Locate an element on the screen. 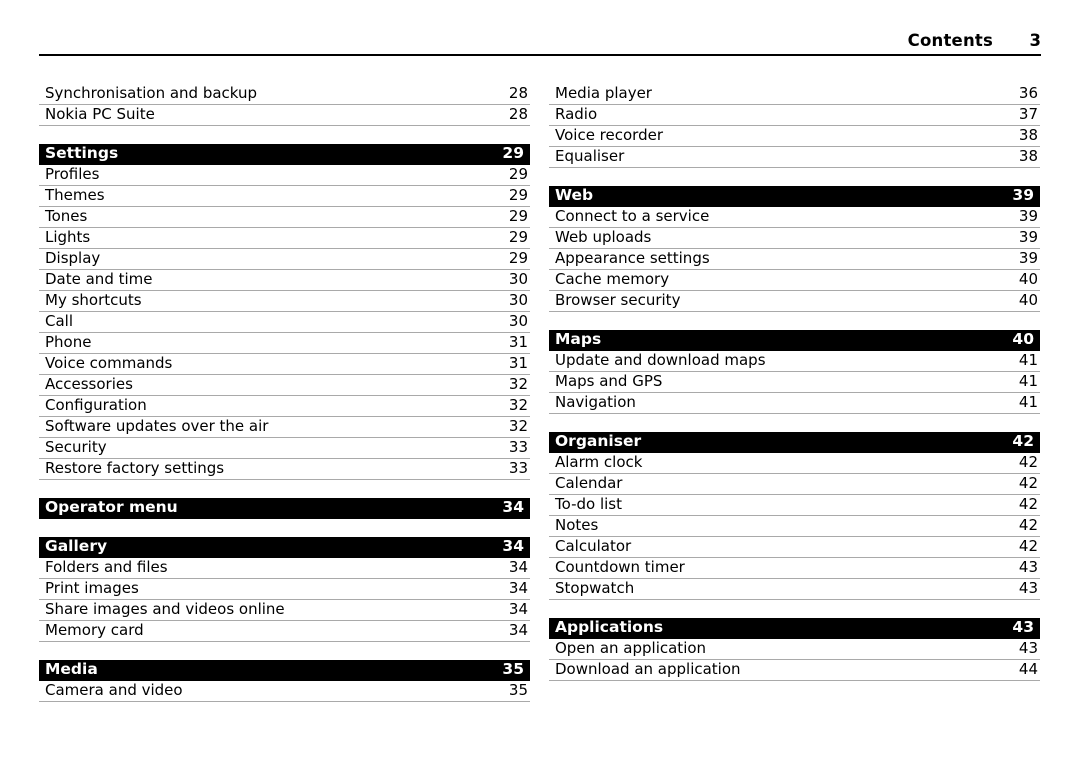 Image resolution: width=1080 pixels, height=779 pixels. toc-entry-row: Browser security 40 is located at coordinates (794, 301).